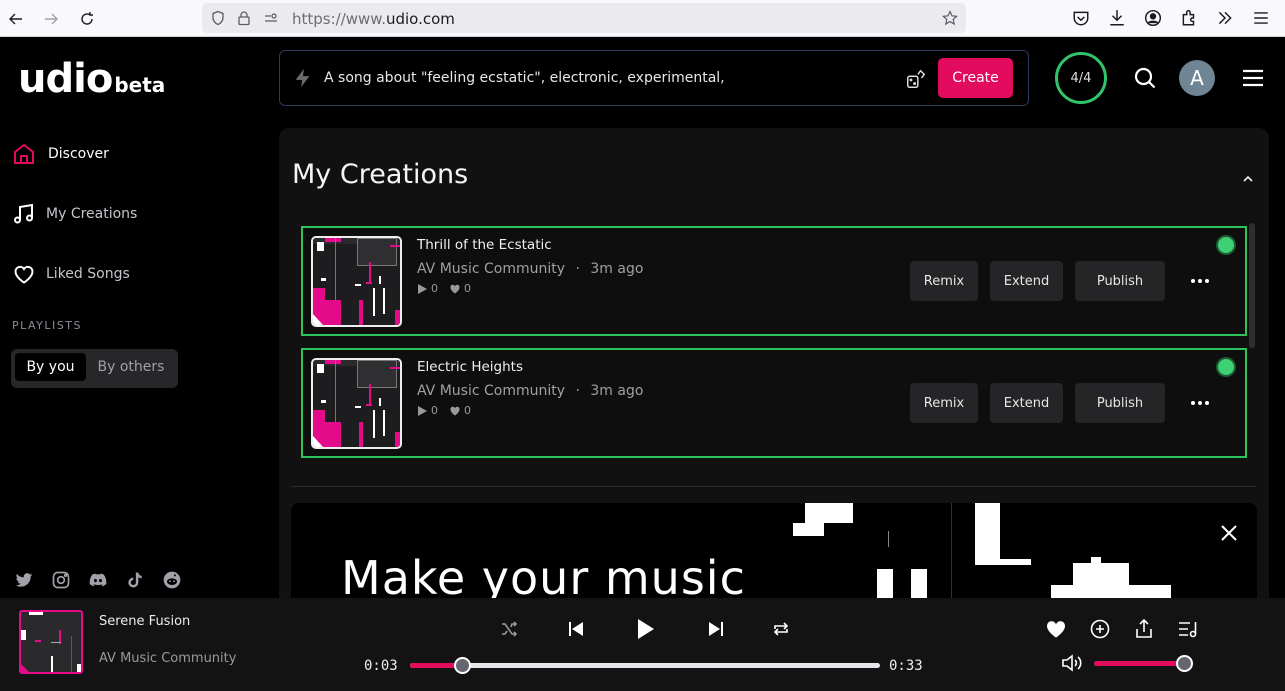 The image size is (1285, 691). I want to click on current-time: 0:03, so click(381, 666).